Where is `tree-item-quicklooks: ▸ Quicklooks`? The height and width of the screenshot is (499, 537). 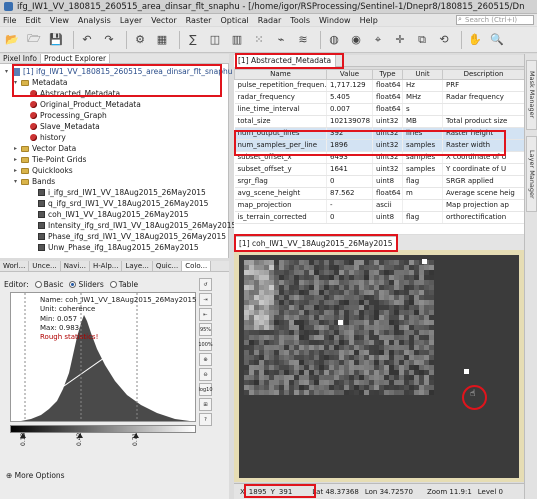 tree-item-quicklooks: ▸ Quicklooks is located at coordinates (42, 170).